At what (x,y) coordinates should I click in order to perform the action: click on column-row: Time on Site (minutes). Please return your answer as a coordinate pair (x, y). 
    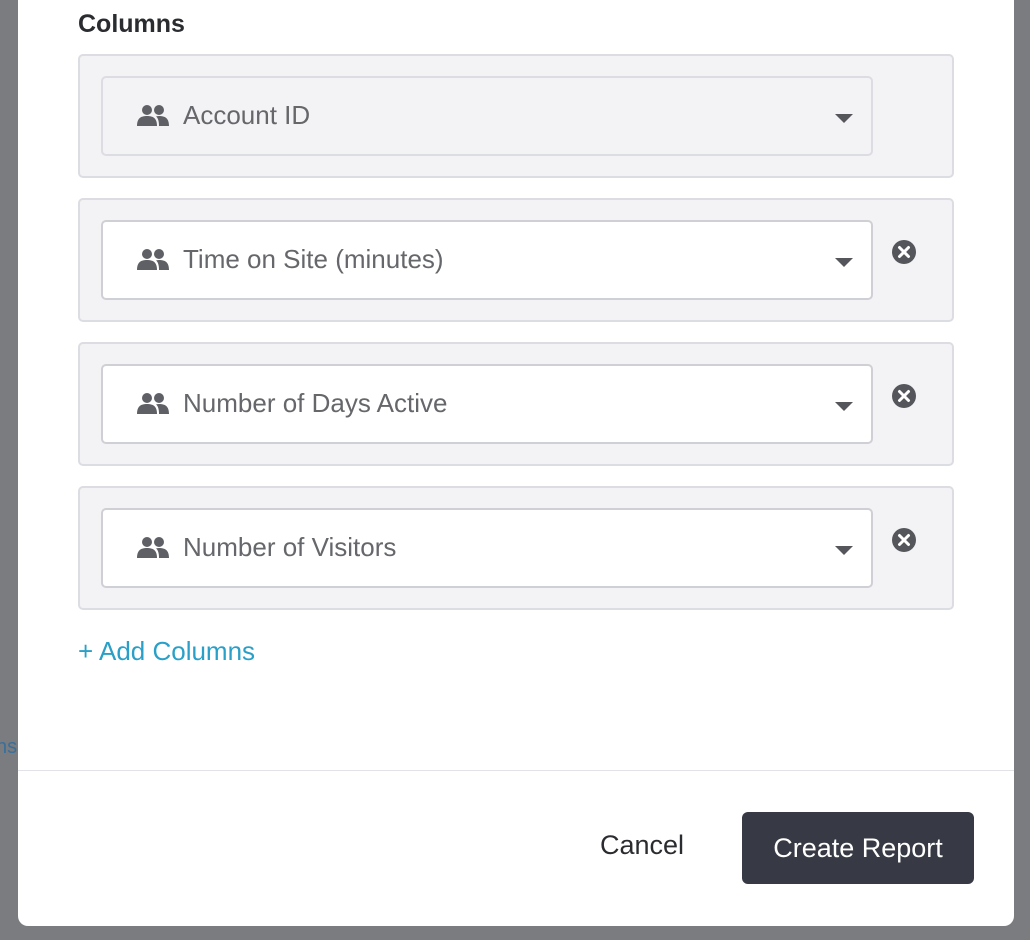
    Looking at the image, I should click on (516, 260).